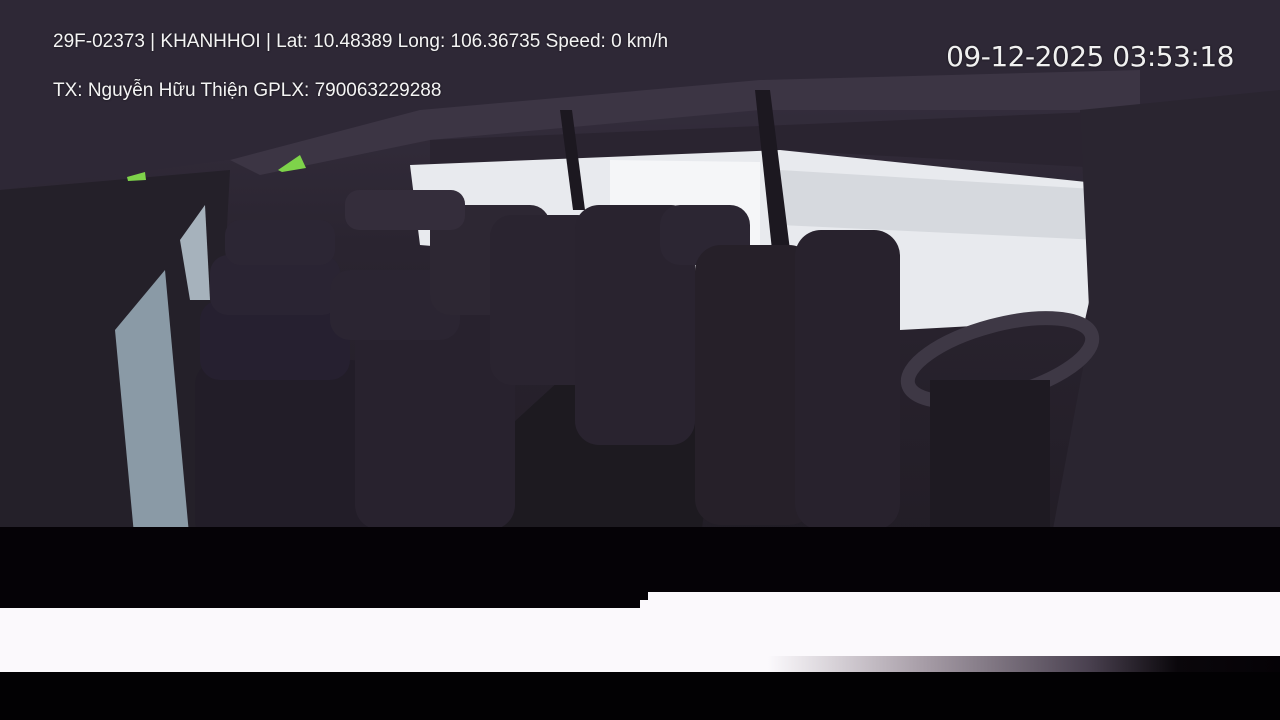 This screenshot has height=720, width=1280. What do you see at coordinates (1090, 56) in the screenshot?
I see `timestamp-overlay: 09-12-2025 03:53:18` at bounding box center [1090, 56].